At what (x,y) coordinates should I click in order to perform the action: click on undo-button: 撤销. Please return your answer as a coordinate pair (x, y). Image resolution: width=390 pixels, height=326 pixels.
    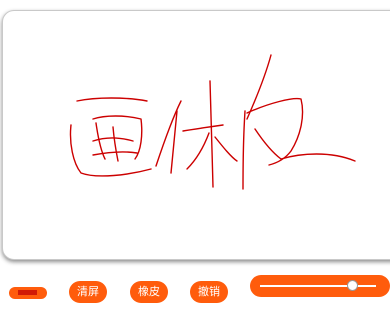
    Looking at the image, I should click on (209, 292).